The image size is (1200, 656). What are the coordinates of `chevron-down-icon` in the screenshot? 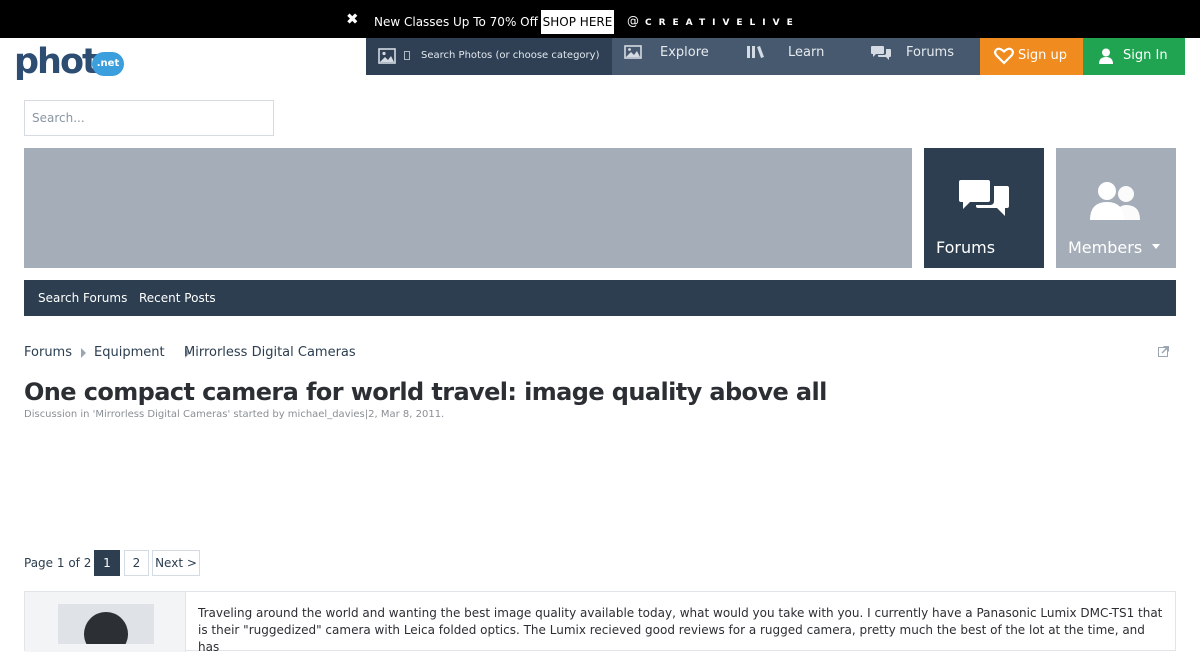 It's located at (1156, 246).